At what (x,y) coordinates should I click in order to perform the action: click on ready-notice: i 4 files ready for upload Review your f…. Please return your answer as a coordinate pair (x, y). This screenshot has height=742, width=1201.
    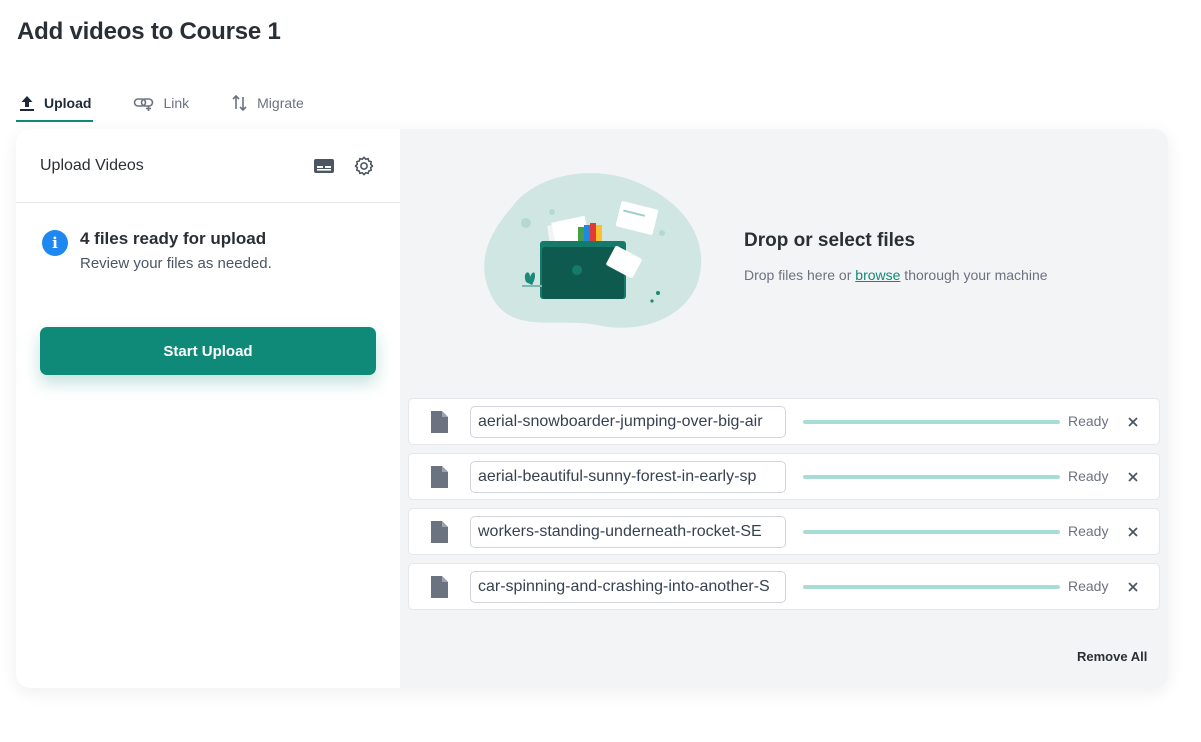
    Looking at the image, I should click on (157, 250).